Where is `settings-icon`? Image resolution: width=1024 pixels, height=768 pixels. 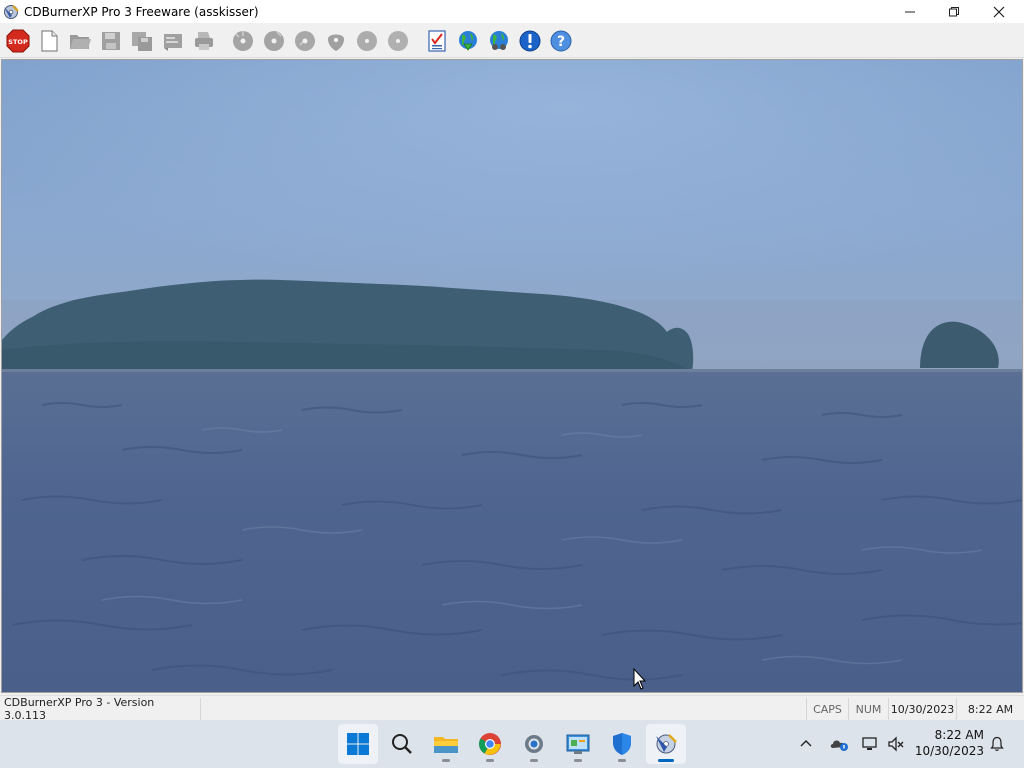 settings-icon is located at coordinates (534, 744).